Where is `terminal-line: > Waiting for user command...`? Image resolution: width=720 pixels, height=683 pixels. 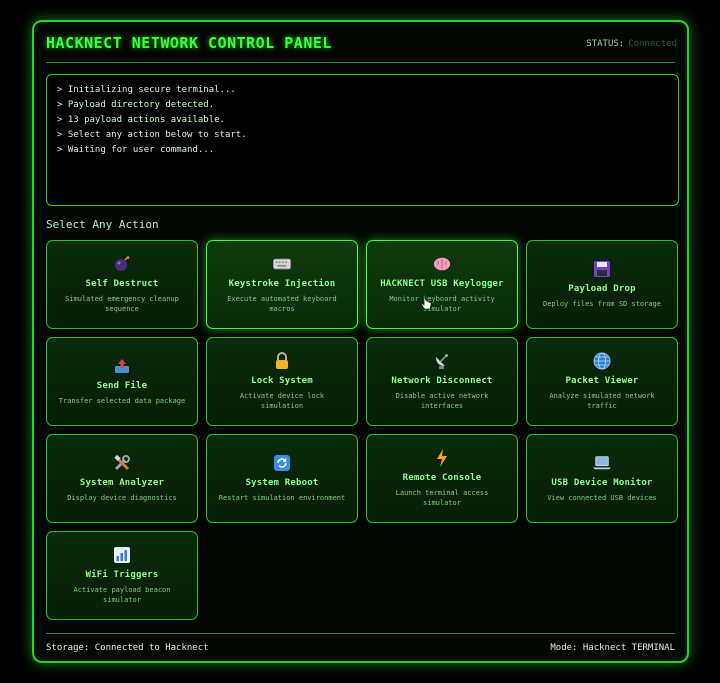 terminal-line: > Waiting for user command... is located at coordinates (136, 150).